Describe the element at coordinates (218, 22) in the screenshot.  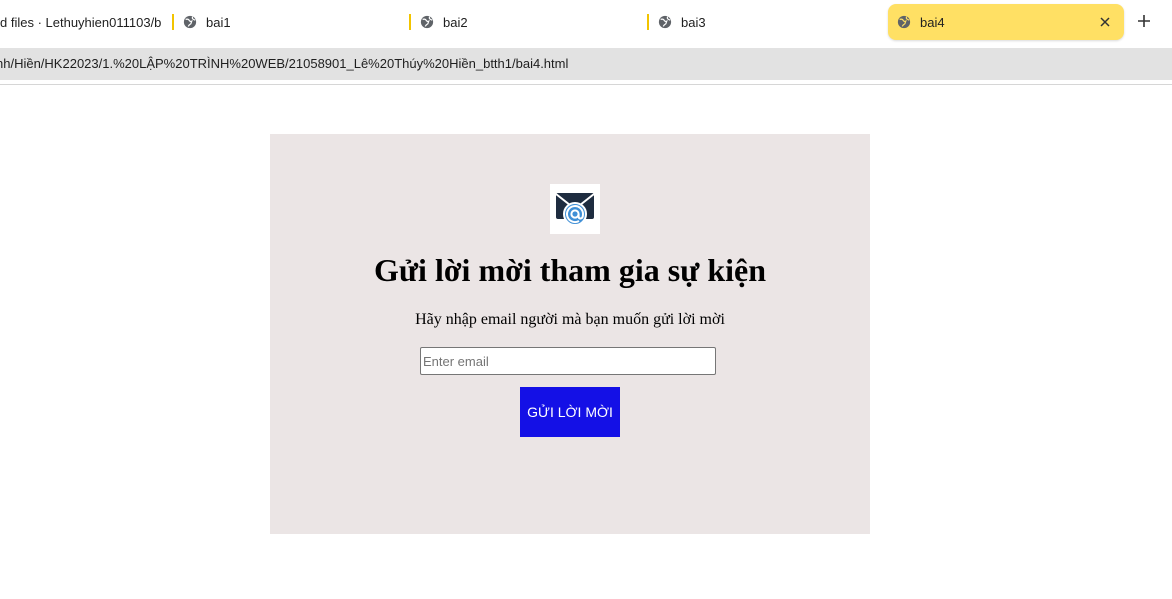
I see `tab-label: bai1` at that location.